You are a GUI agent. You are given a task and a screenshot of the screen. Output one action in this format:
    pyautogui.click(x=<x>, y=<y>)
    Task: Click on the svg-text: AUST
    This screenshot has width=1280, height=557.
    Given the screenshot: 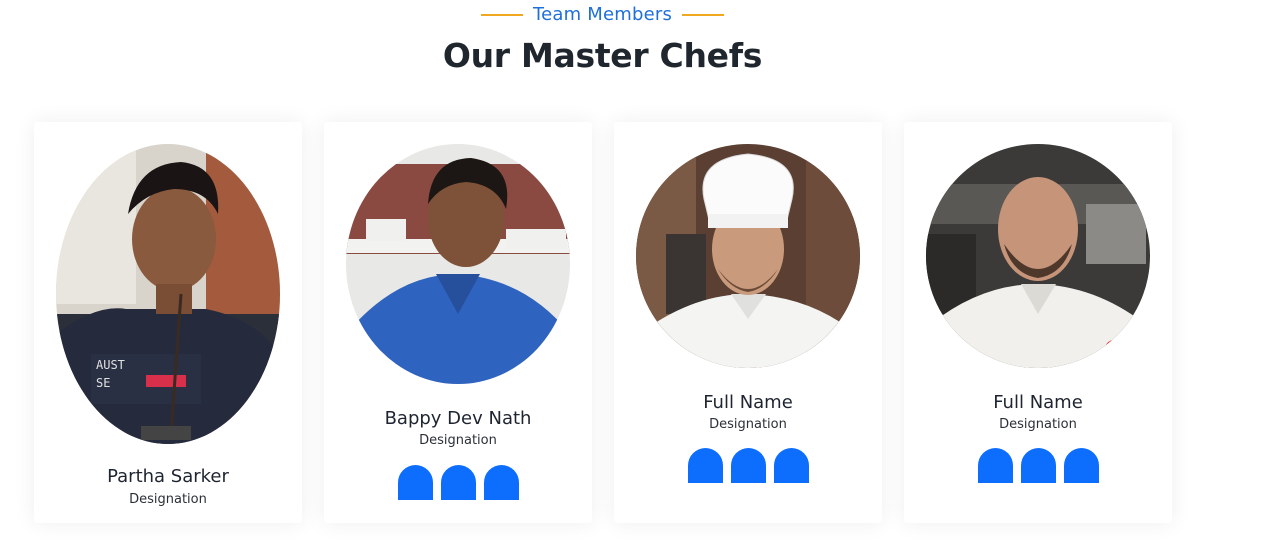 What is the action you would take?
    pyautogui.click(x=110, y=365)
    